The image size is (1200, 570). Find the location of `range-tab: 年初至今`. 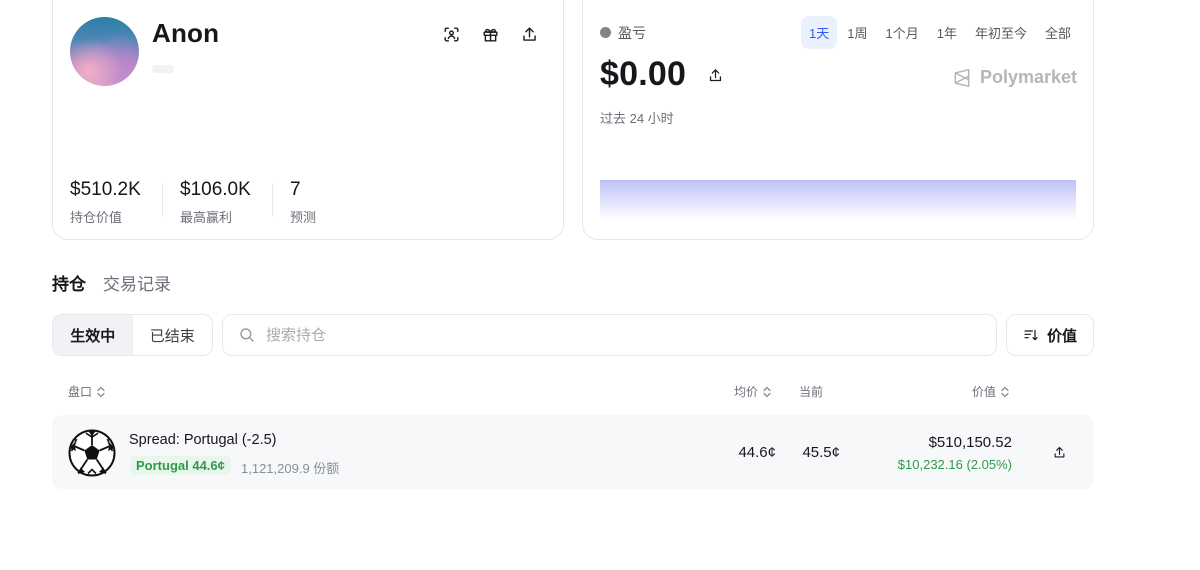

range-tab: 年初至今 is located at coordinates (1001, 32).